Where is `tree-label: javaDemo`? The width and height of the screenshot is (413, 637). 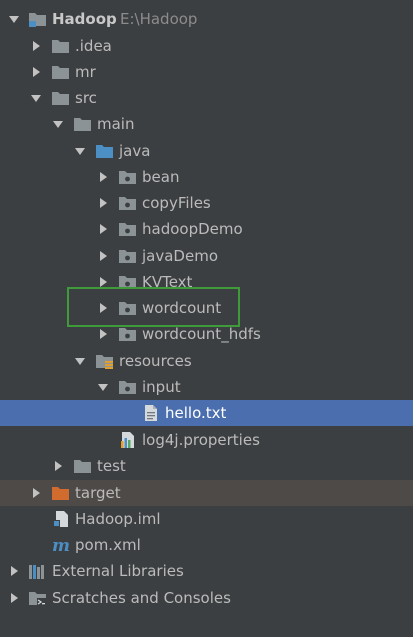 tree-label: javaDemo is located at coordinates (180, 256).